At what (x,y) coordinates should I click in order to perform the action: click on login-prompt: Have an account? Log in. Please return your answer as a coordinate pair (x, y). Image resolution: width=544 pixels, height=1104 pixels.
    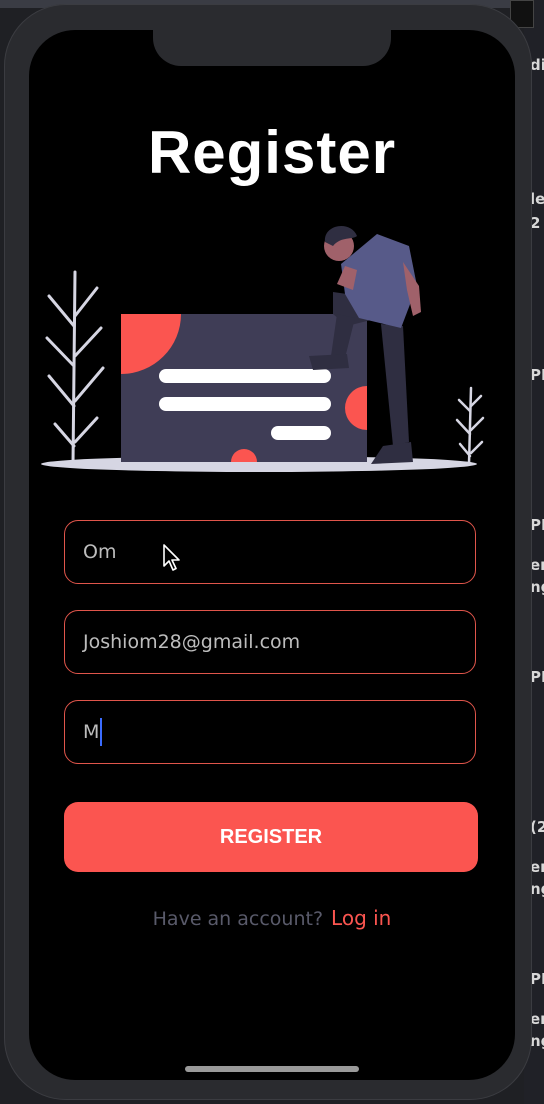
    Looking at the image, I should click on (272, 918).